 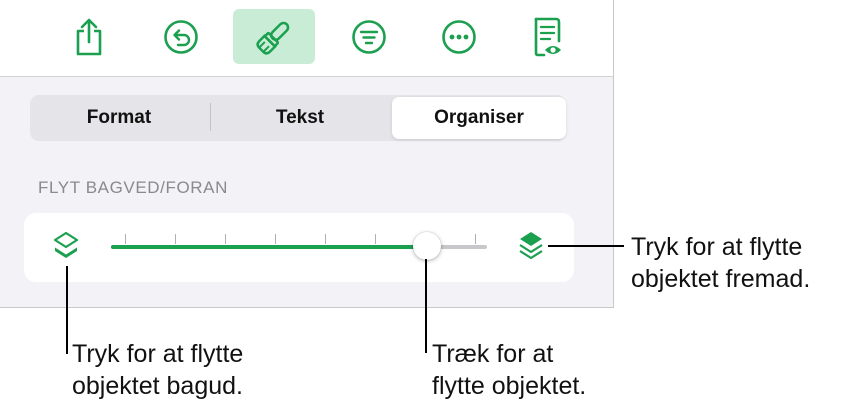 What do you see at coordinates (479, 118) in the screenshot?
I see `tab-organiser: Organiser` at bounding box center [479, 118].